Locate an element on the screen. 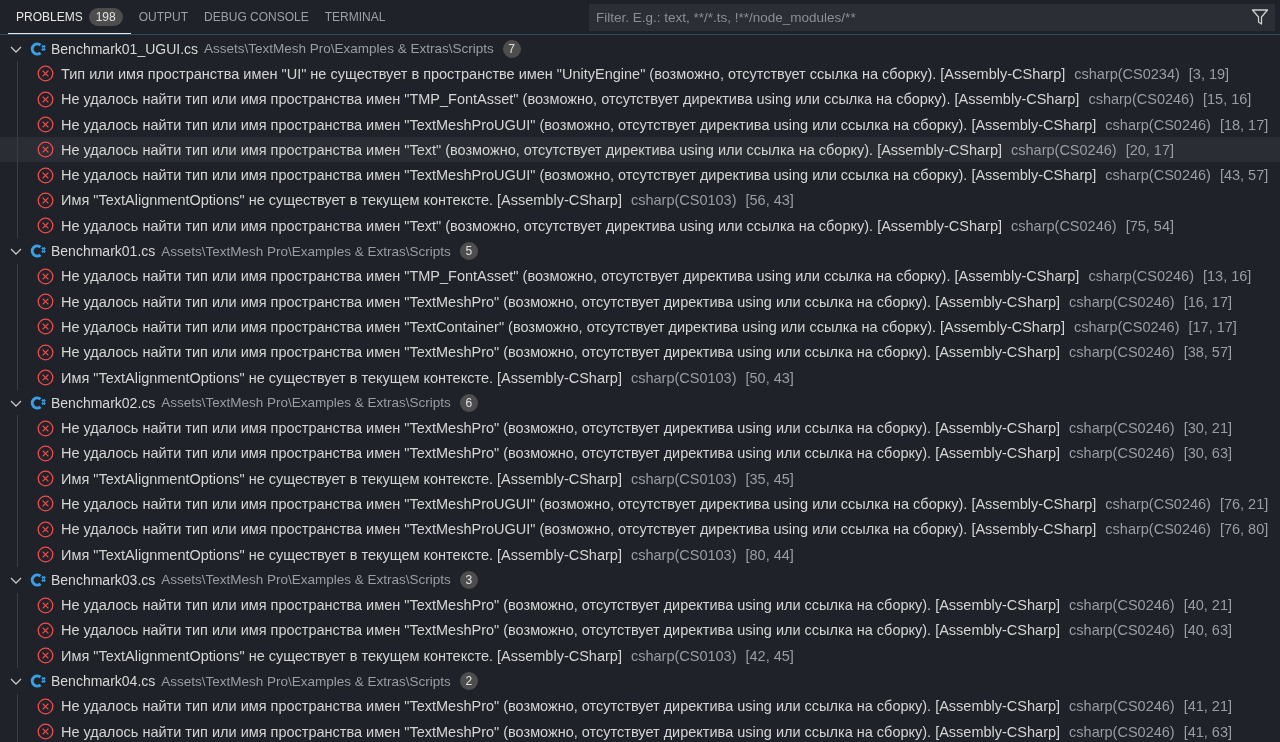 This screenshot has width=1280, height=742. problem-row: Имя "TextAlignmentOptions" не существует в текущем контексте. [Assembly-CSharp] csharp(CS0103) [42, 45] is located at coordinates (640, 656).